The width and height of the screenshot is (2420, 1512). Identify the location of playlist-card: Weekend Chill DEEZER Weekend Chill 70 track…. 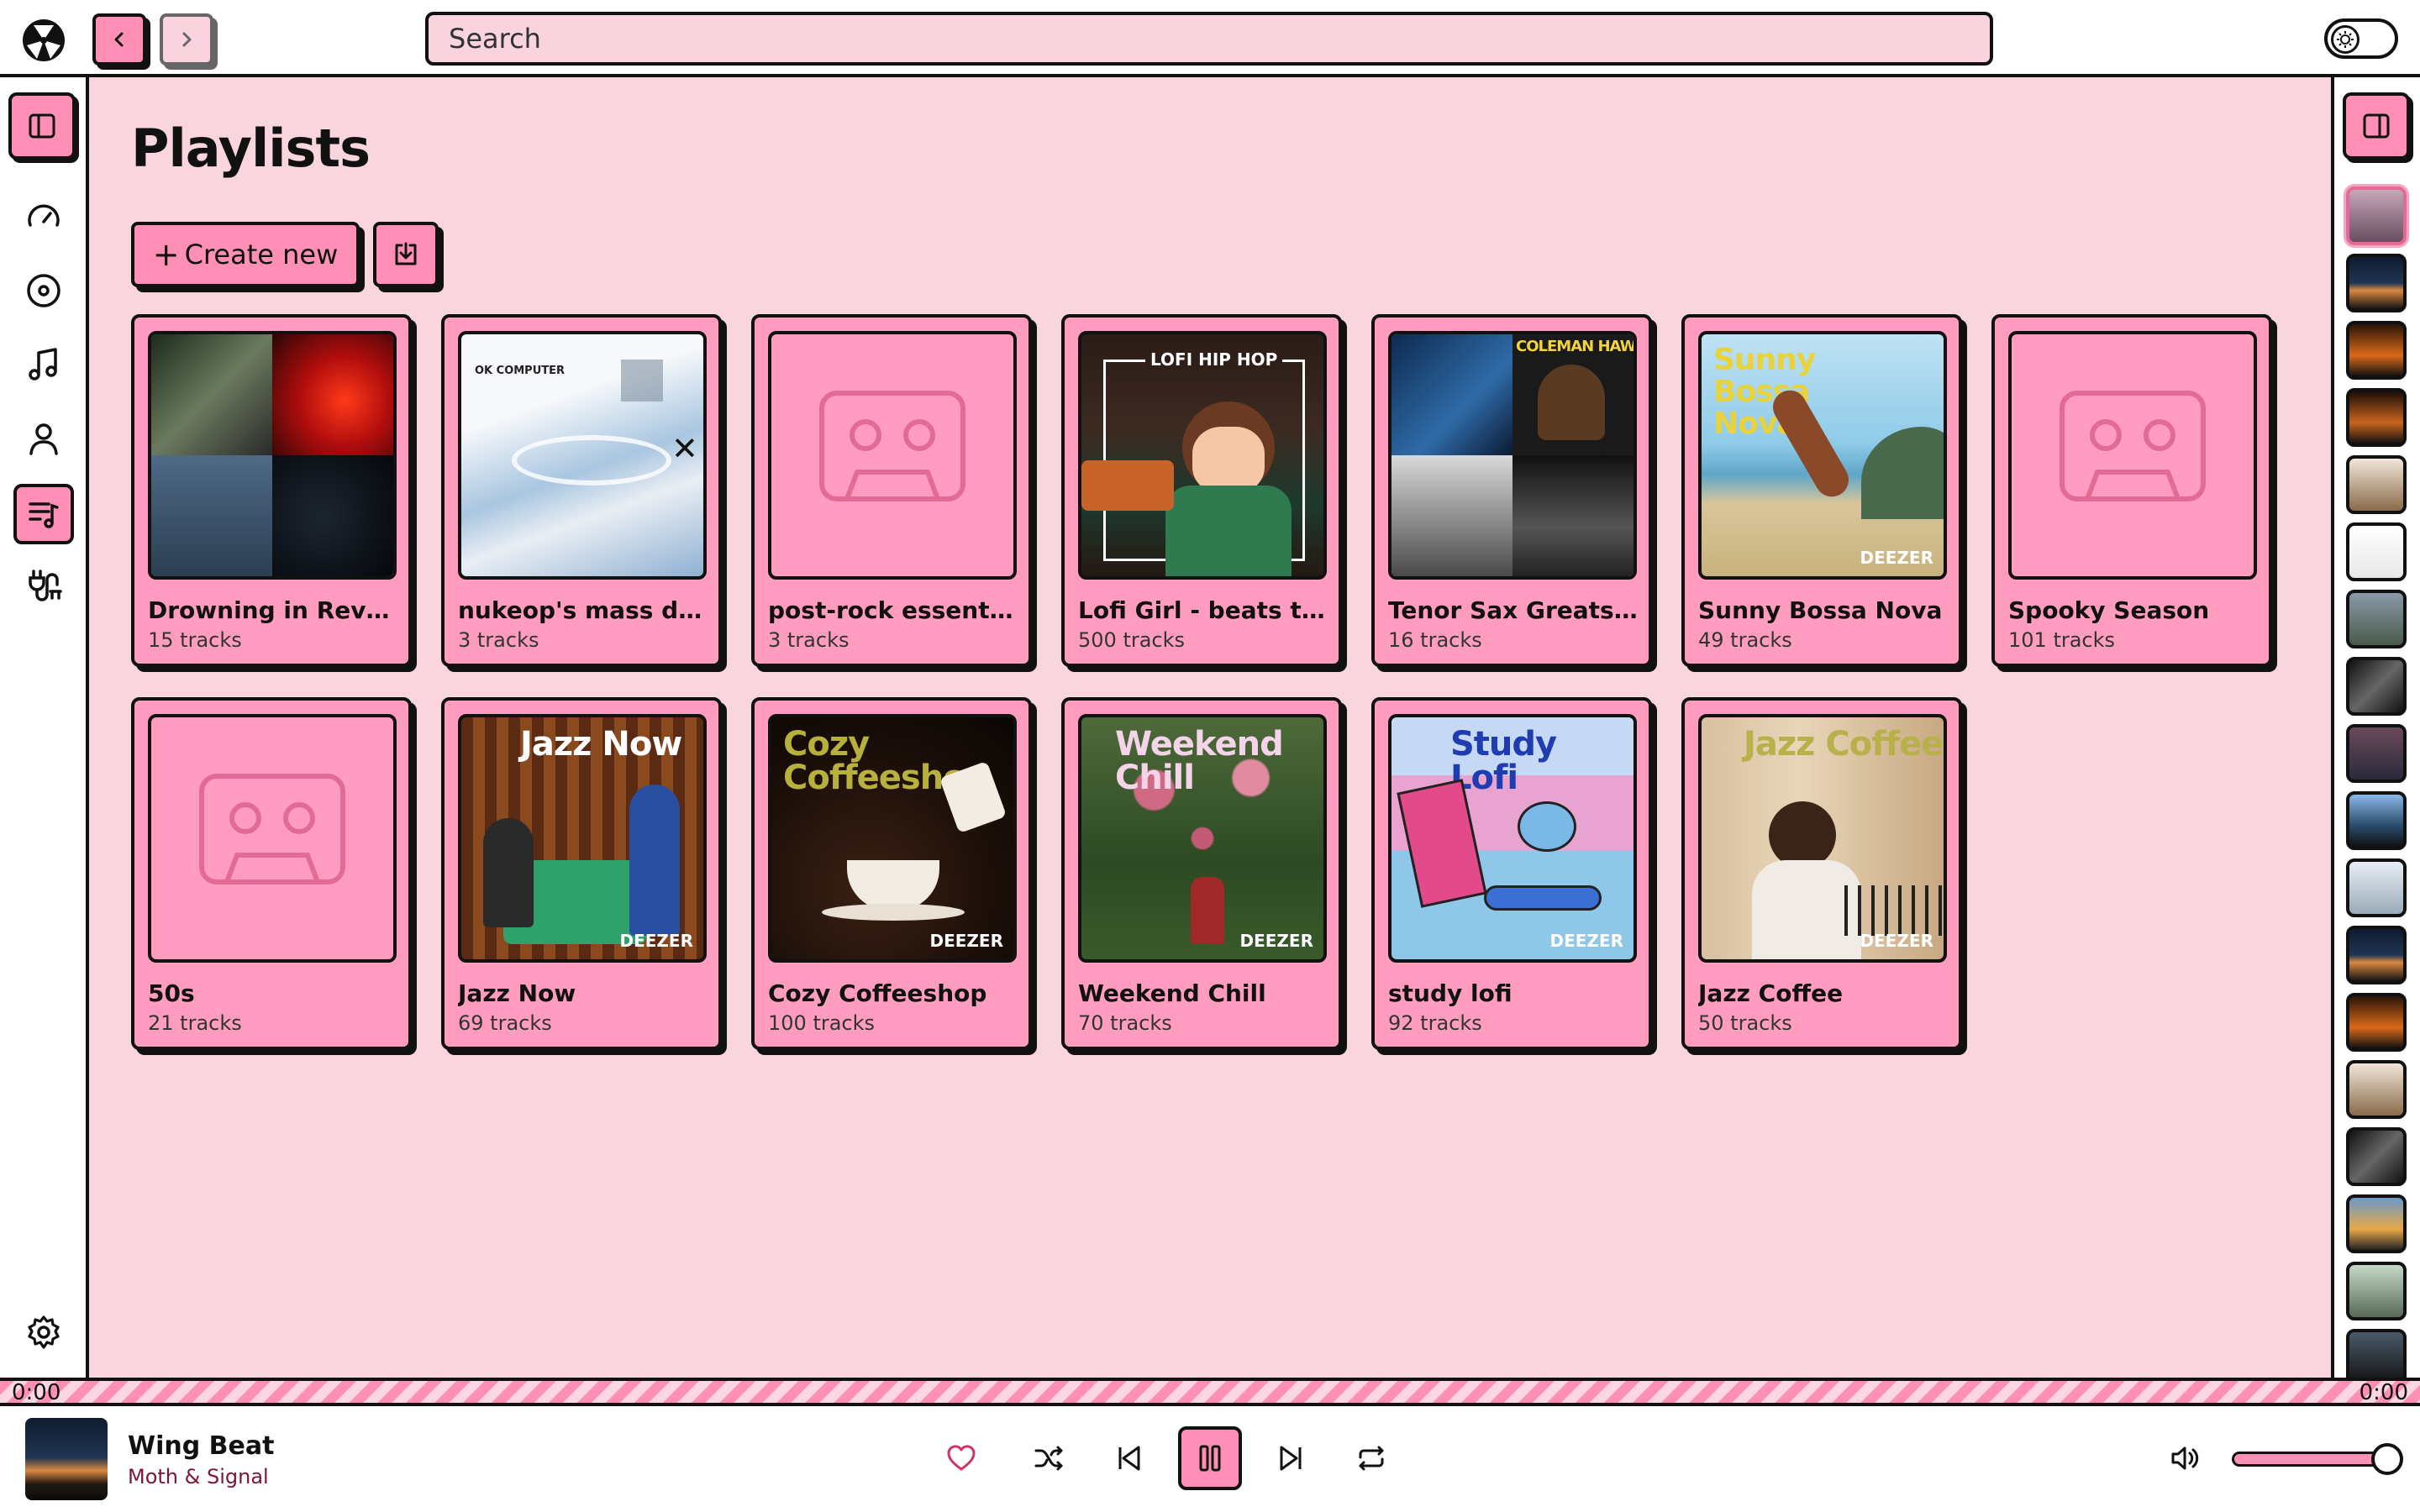
(1201, 873).